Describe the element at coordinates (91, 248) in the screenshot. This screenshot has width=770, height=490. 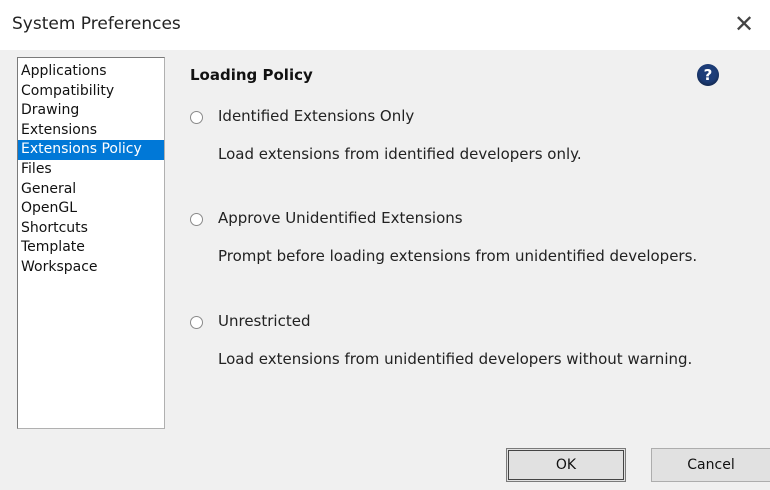
I see `sidebar-item-template: Template` at that location.